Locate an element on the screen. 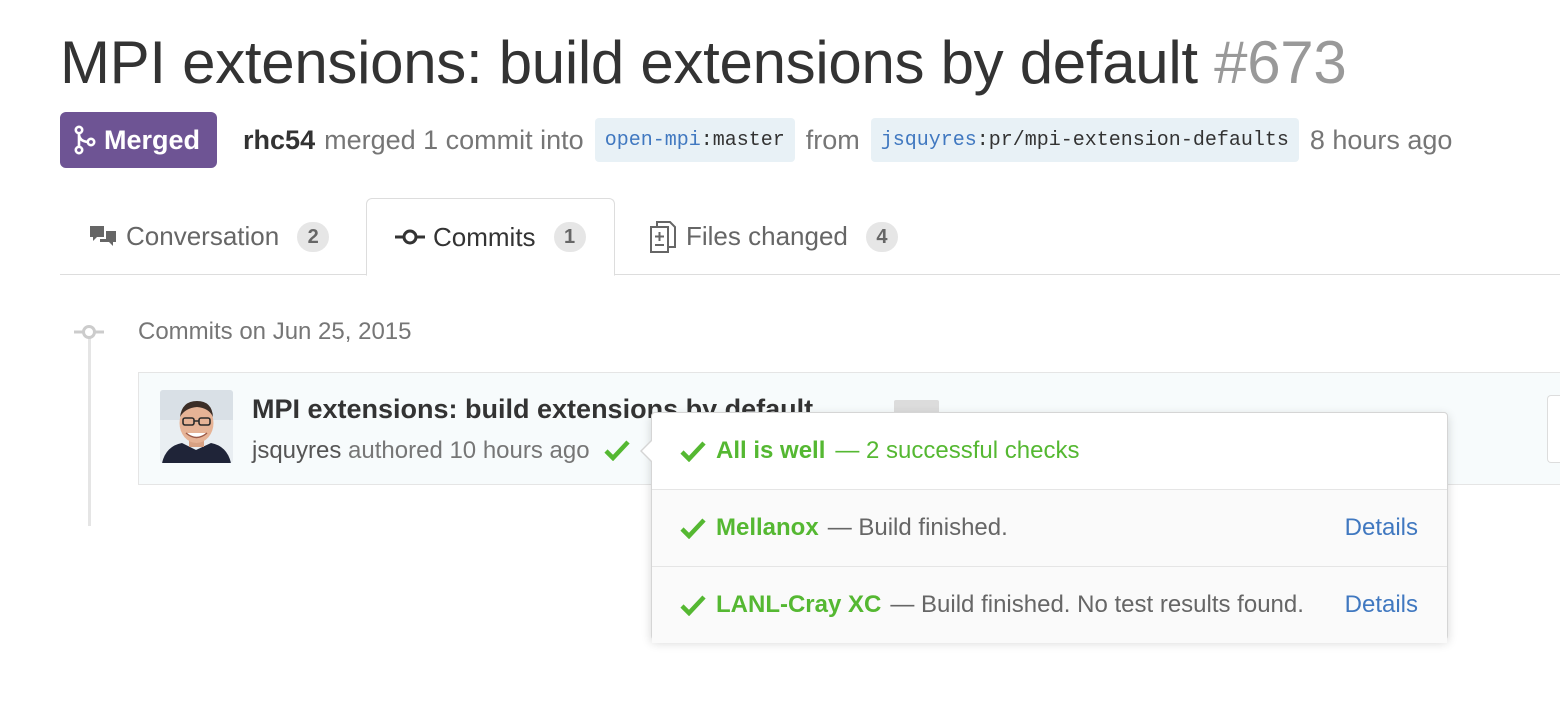 The height and width of the screenshot is (720, 1560). status-summary-title: All is well is located at coordinates (771, 450).